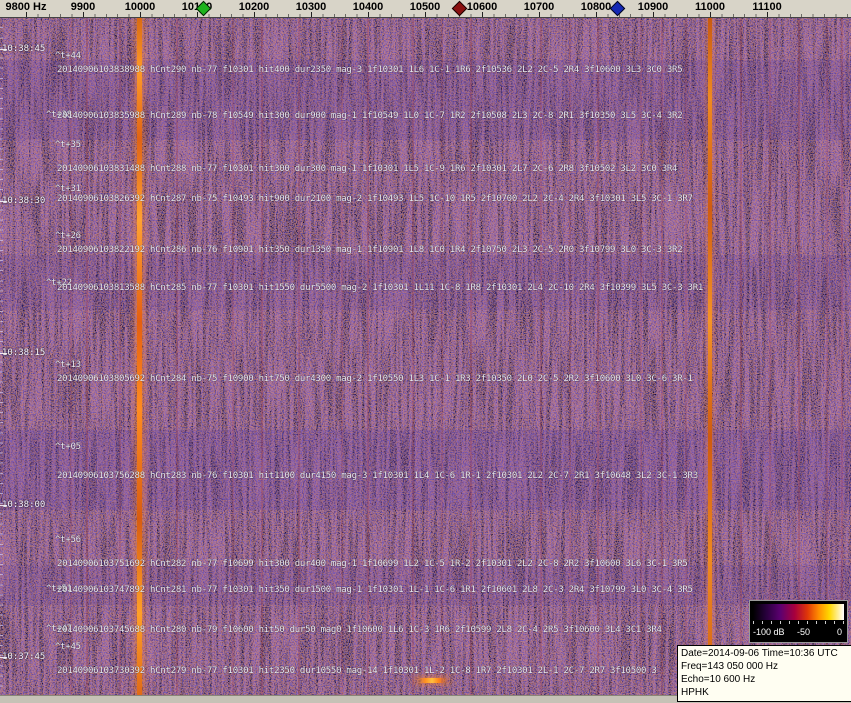  I want to click on time-axis-label: 10:38:30, so click(24, 201).